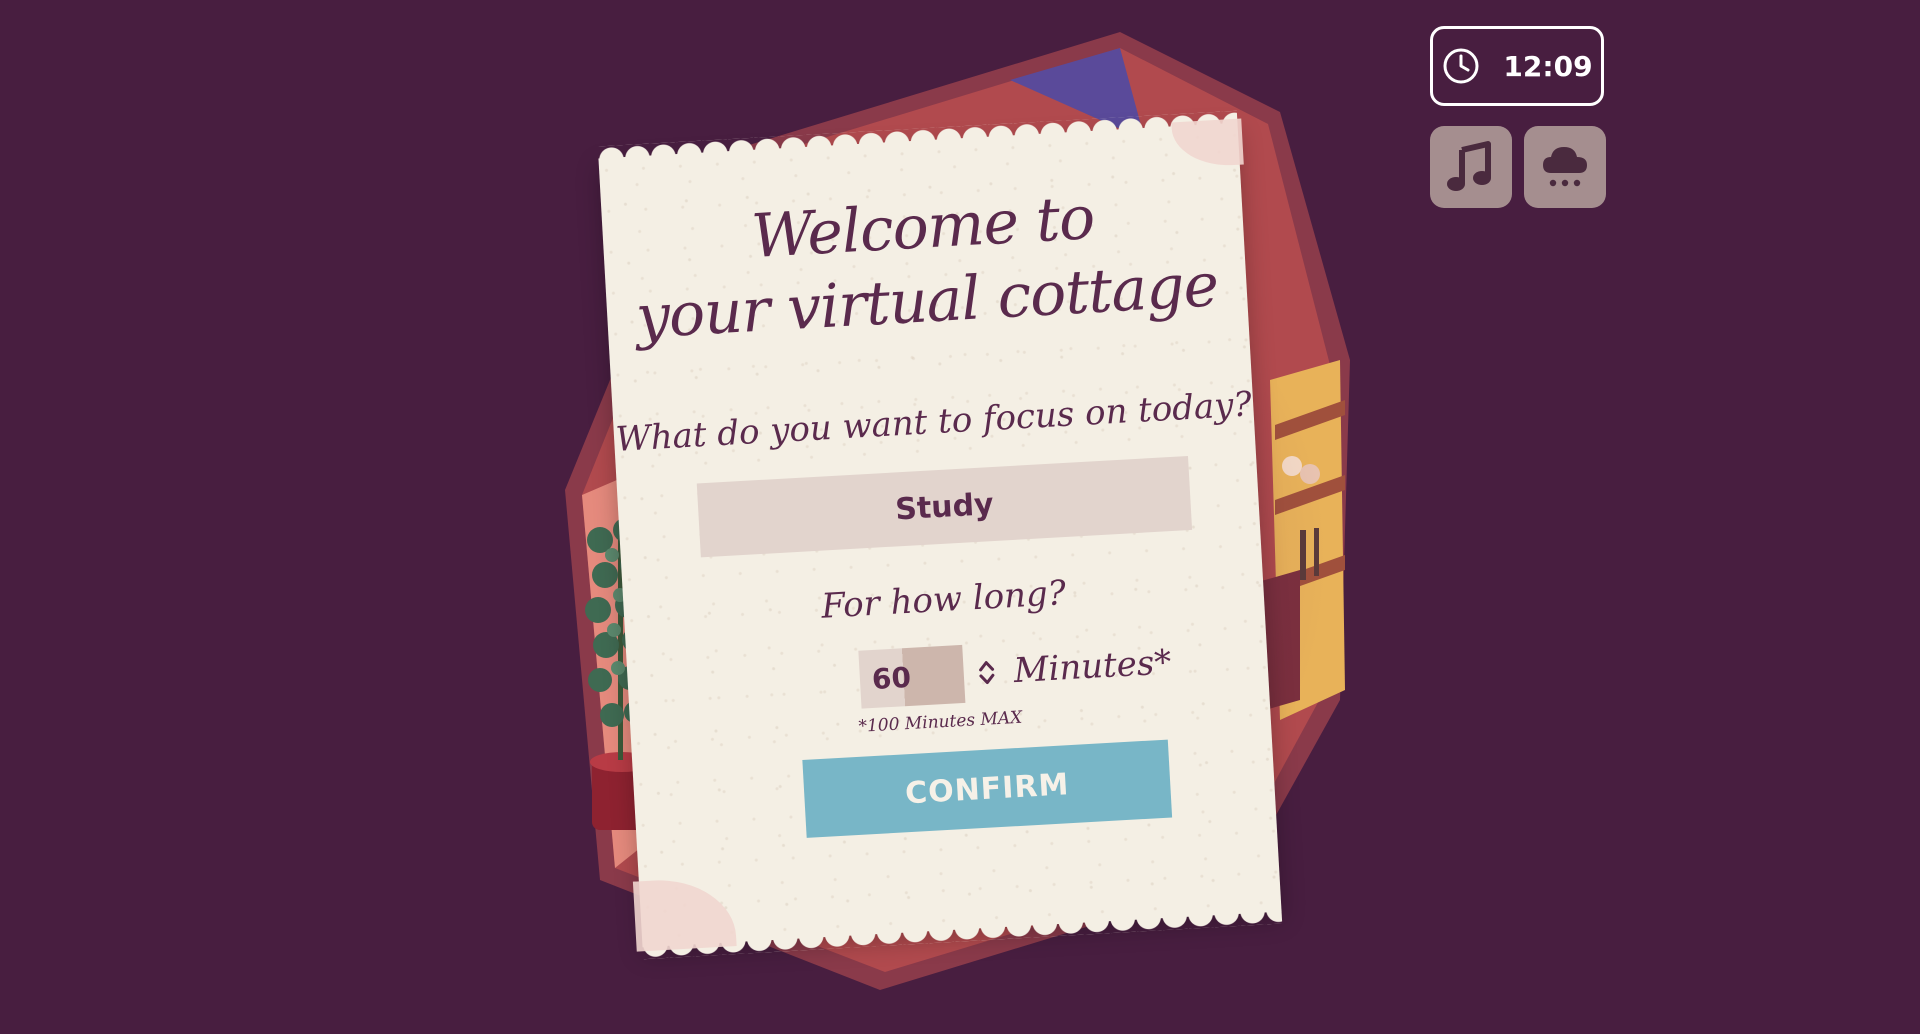 This screenshot has height=1034, width=1920. Describe the element at coordinates (986, 673) in the screenshot. I see `duration-stepper-icon` at that location.